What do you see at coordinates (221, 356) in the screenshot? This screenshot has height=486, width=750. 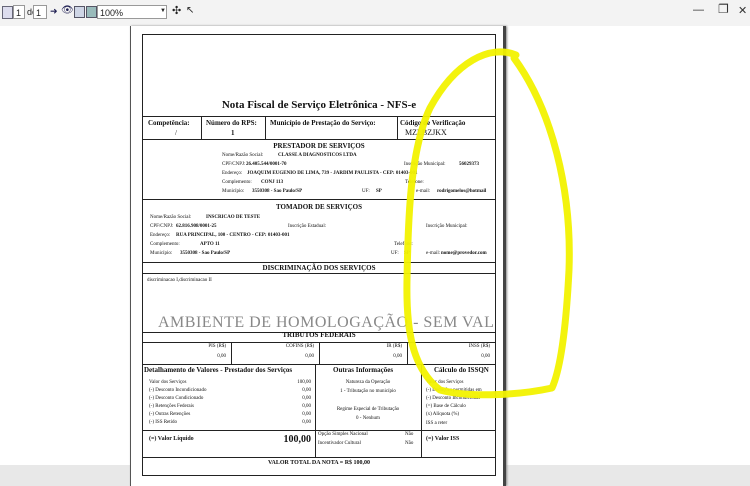 I see `pis-value: 0,00` at bounding box center [221, 356].